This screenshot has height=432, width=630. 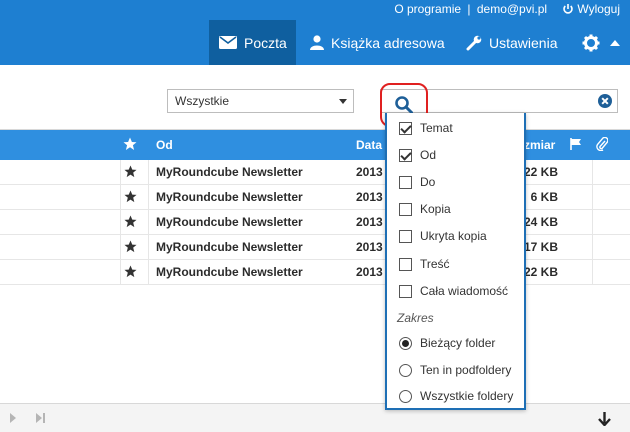 I want to click on nav-addressbook: Książka adresowa, so click(x=377, y=42).